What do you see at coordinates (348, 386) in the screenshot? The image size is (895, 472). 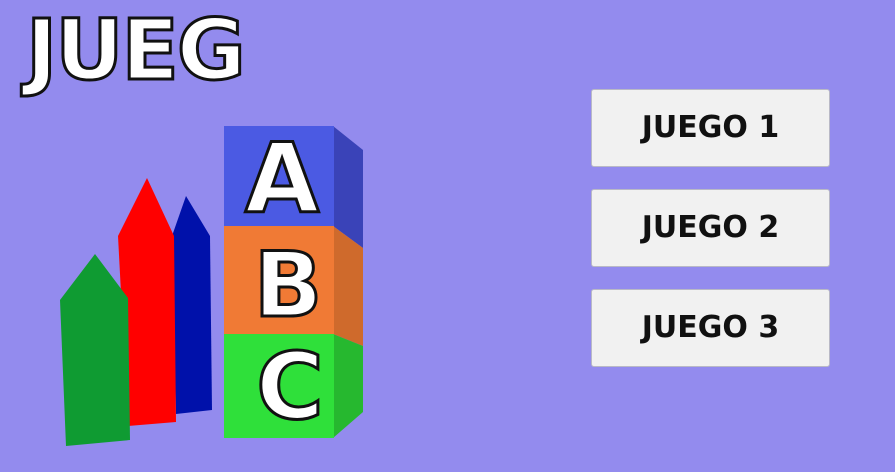 I see `block-c-side` at bounding box center [348, 386].